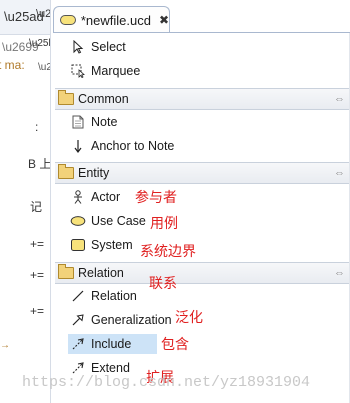 This screenshot has height=403, width=350. Describe the element at coordinates (78, 320) in the screenshot. I see `generalization-arrow-icon` at that location.